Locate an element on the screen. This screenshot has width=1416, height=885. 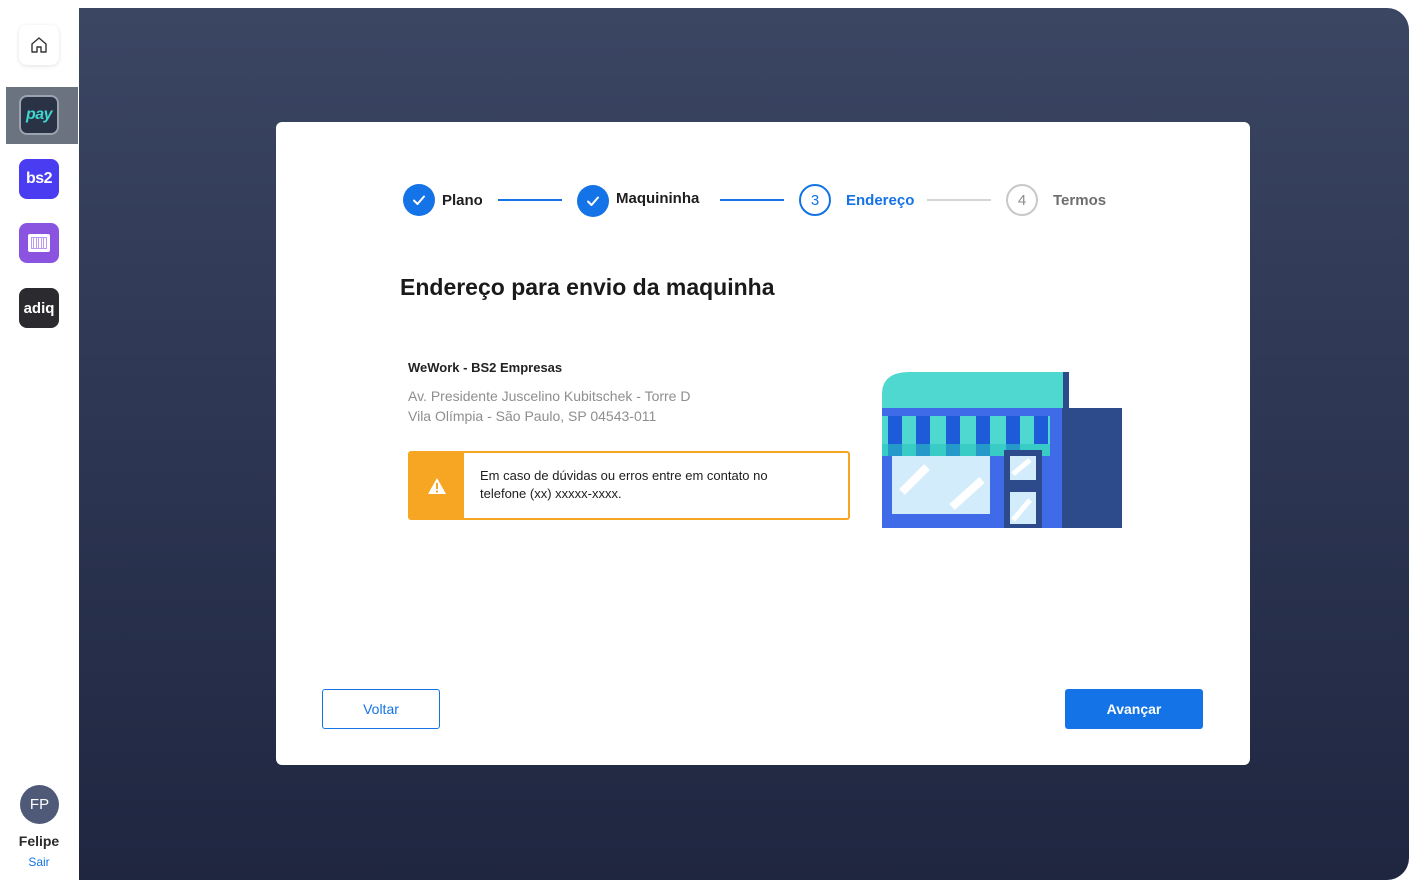
user-name: Felipe is located at coordinates (39, 841).